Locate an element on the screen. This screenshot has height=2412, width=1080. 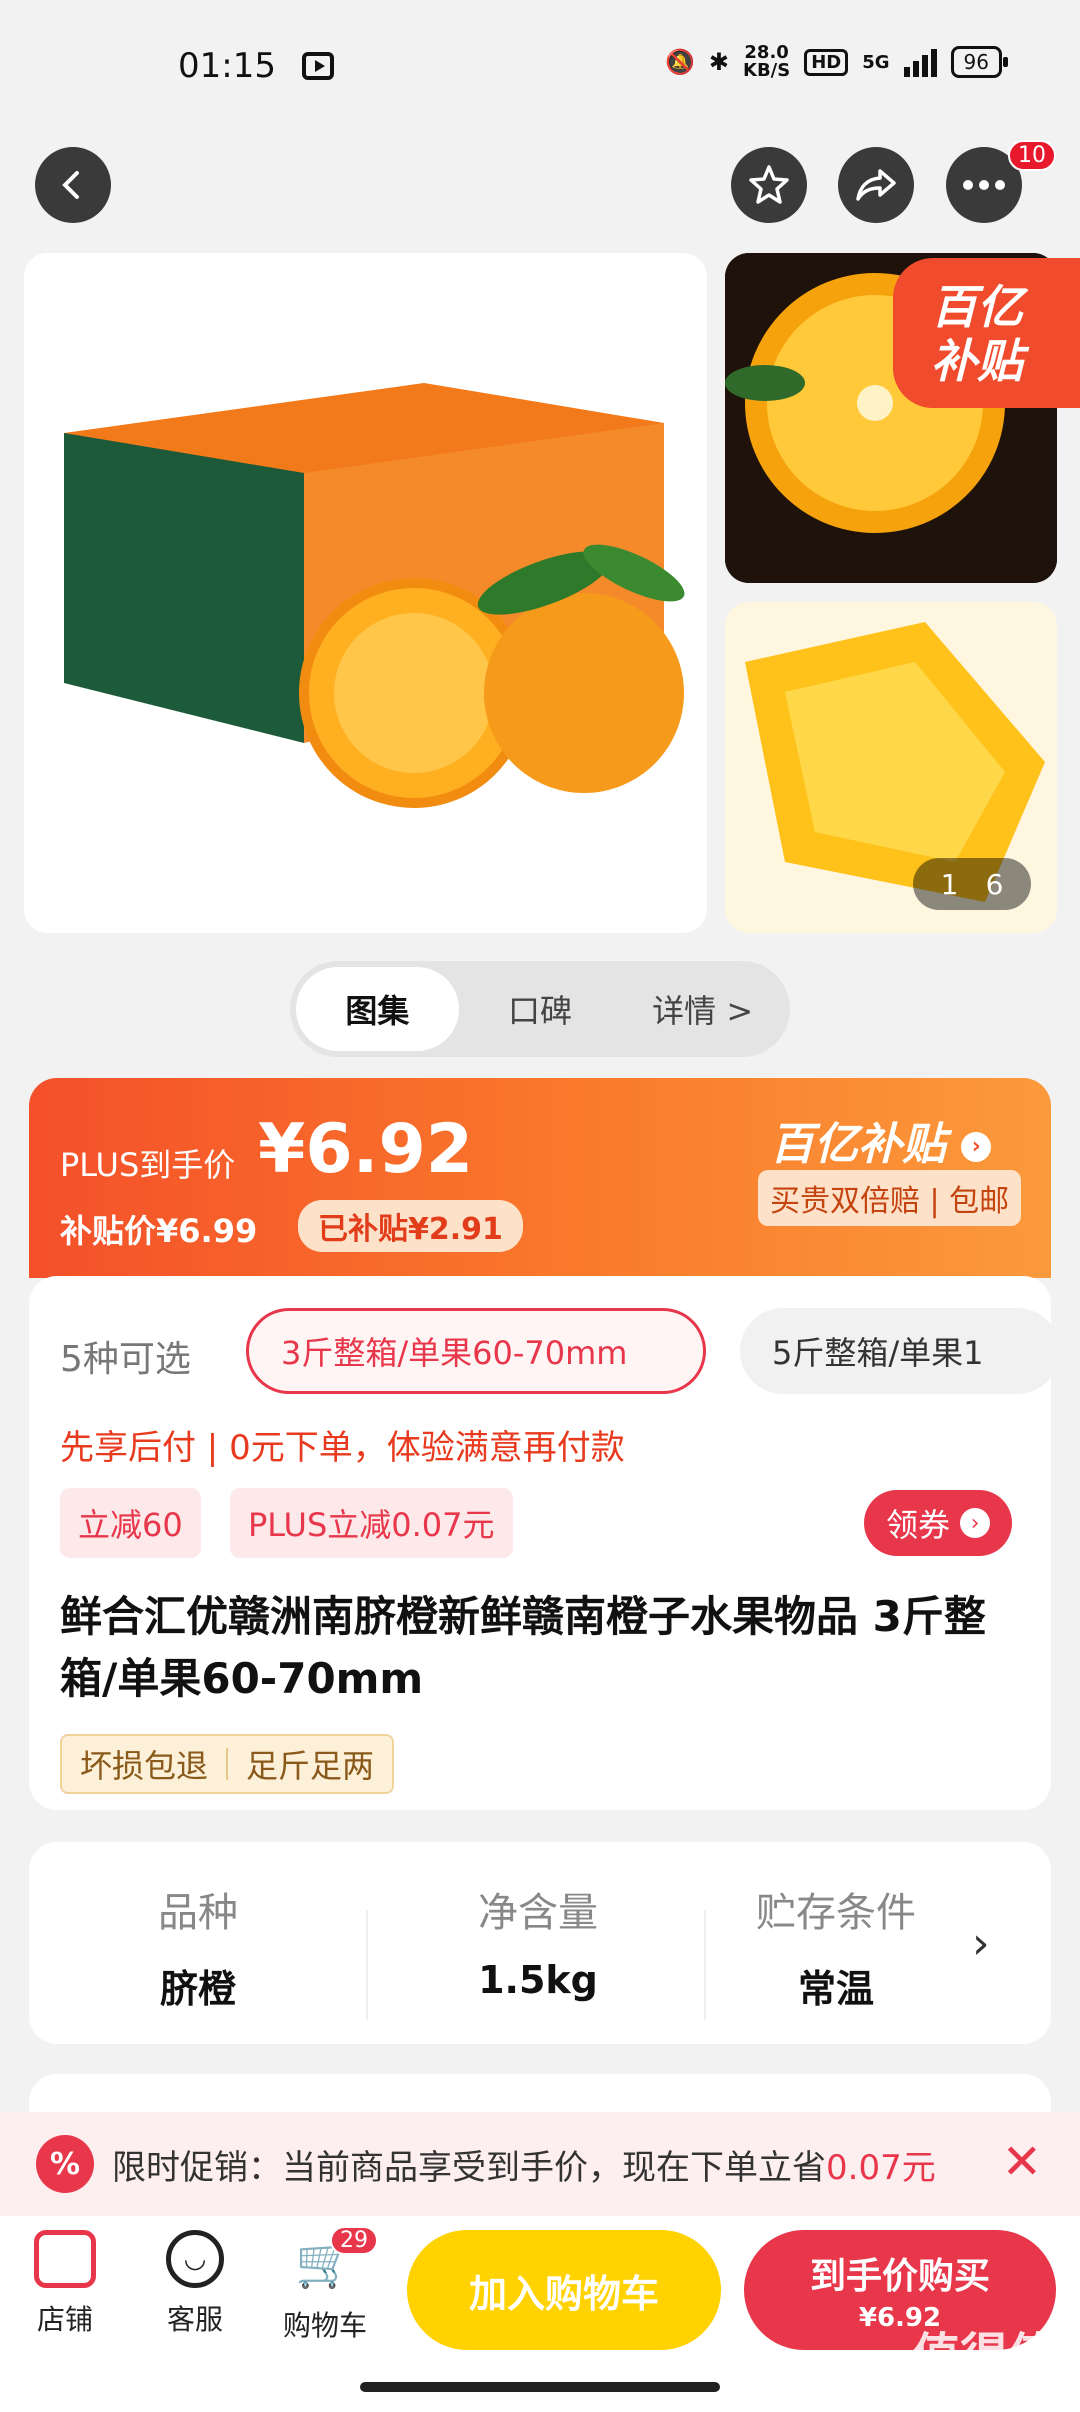
plus-price-label: PLUS到手价 is located at coordinates (148, 1165).